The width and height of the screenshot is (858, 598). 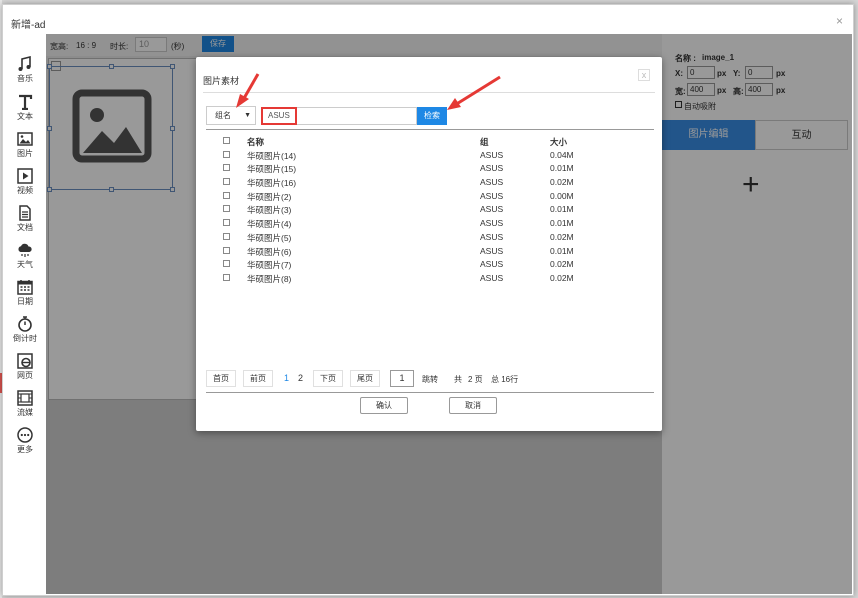 I want to click on window-title: 新增-ad, so click(x=28, y=25).